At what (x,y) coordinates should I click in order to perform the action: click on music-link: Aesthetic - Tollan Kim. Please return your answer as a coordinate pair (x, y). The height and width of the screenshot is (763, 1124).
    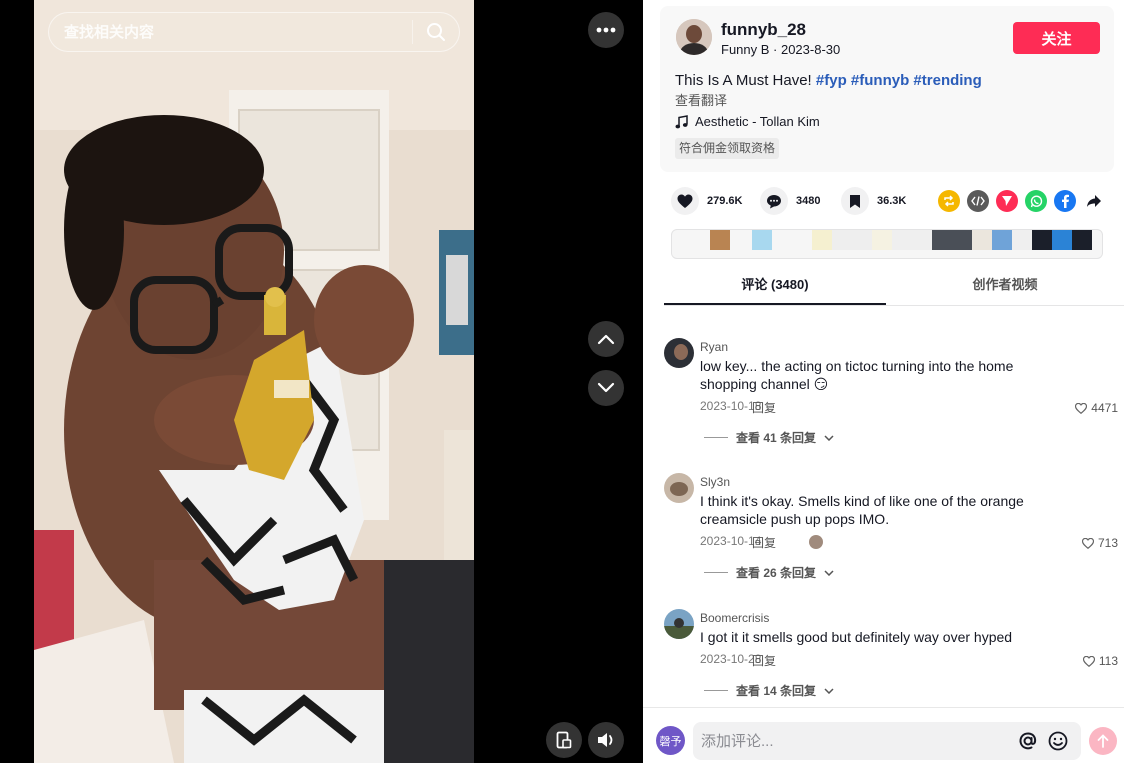
    Looking at the image, I should click on (747, 121).